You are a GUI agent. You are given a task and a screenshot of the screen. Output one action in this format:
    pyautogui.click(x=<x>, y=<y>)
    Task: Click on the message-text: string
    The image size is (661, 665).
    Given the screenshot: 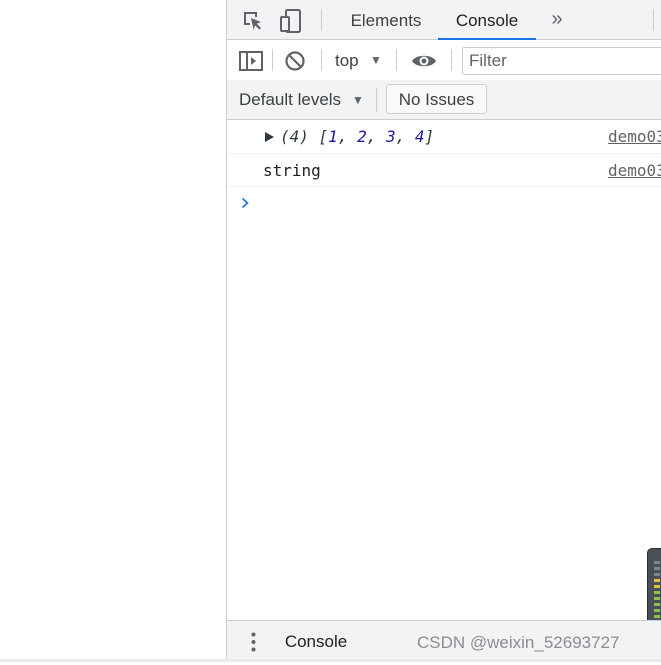 What is the action you would take?
    pyautogui.click(x=292, y=170)
    